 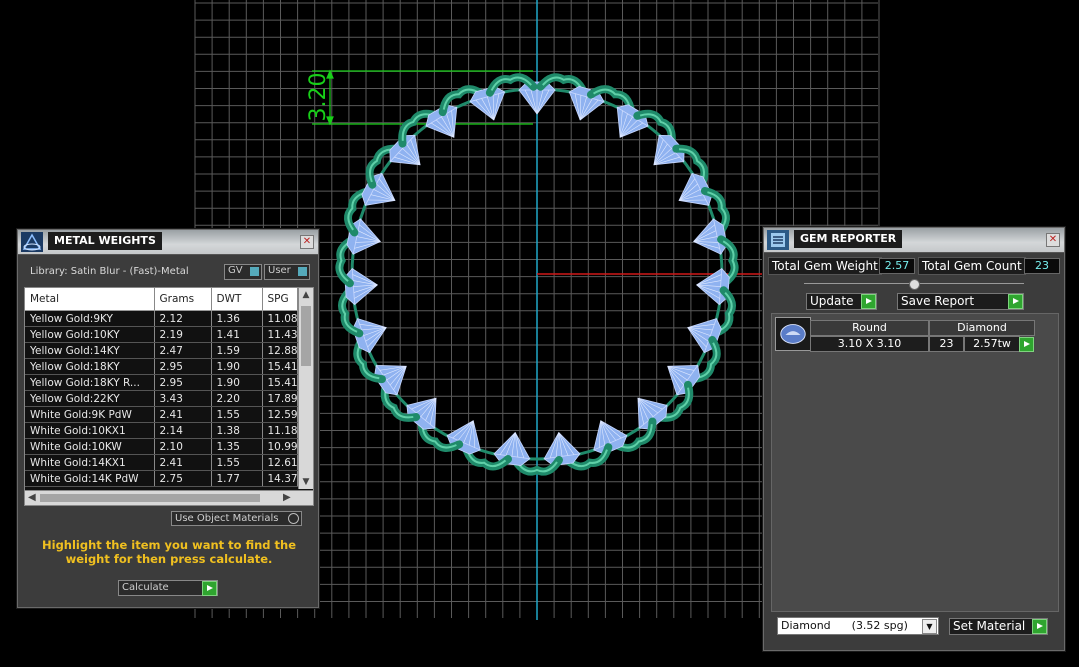 I want to click on table-cell: 1.90, so click(x=237, y=366).